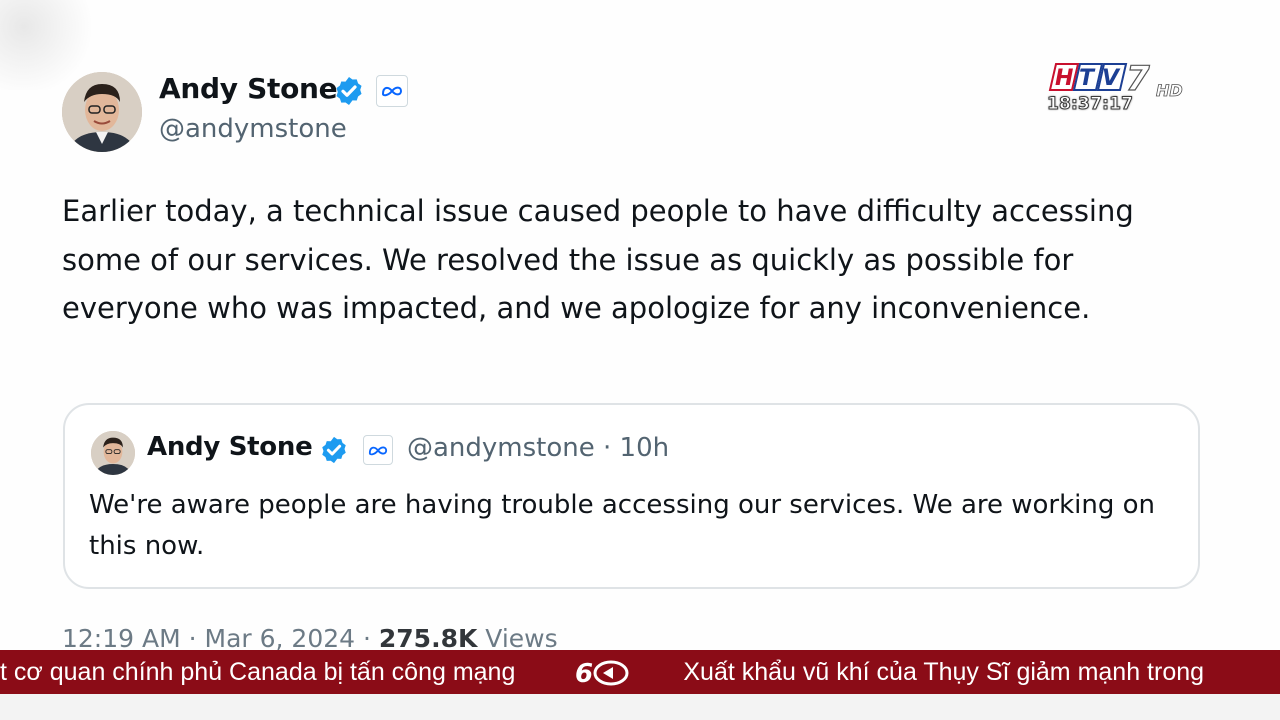 The width and height of the screenshot is (1280, 720). Describe the element at coordinates (230, 447) in the screenshot. I see `quoted-author-name: Andy Stone` at that location.